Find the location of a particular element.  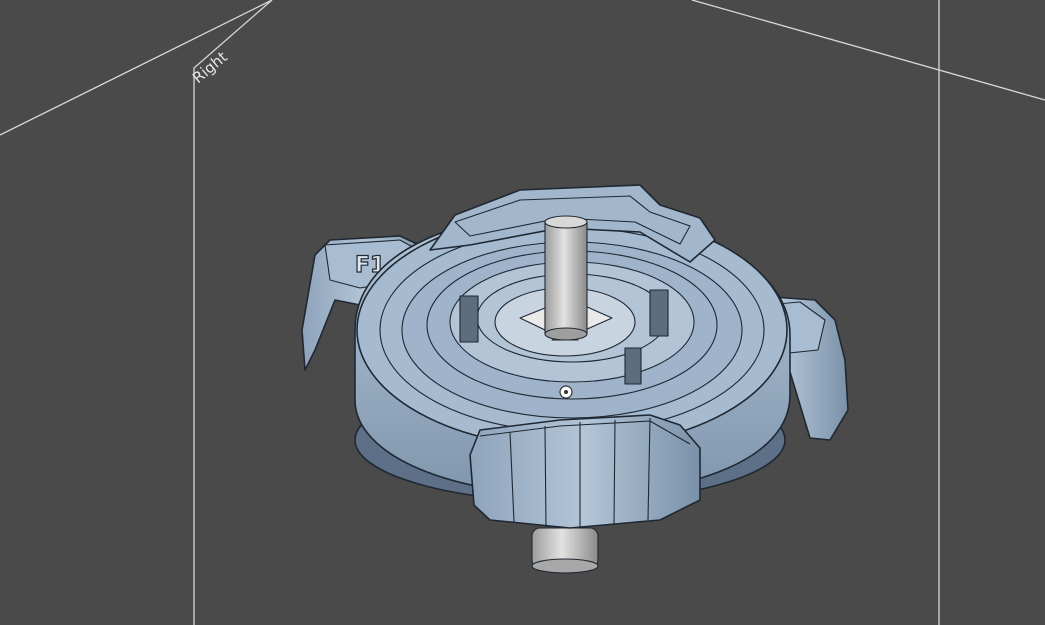

mate-connector-icon is located at coordinates (566, 392).